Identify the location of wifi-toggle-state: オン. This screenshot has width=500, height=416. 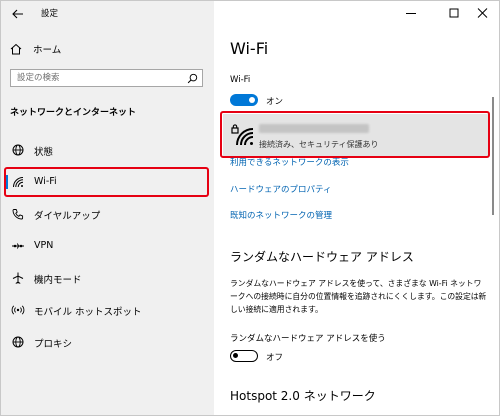
(275, 102).